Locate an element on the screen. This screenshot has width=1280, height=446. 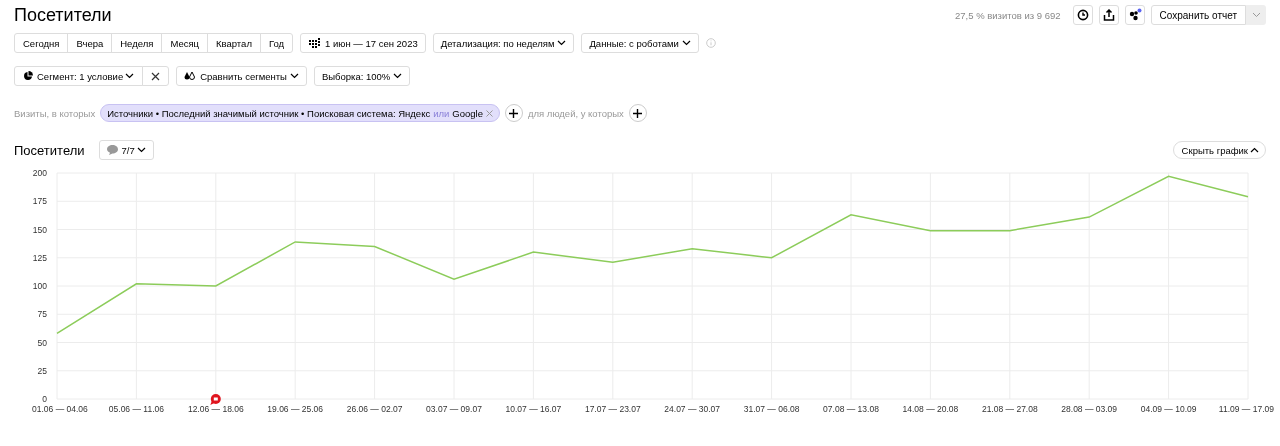
y-tick-label: 200 is located at coordinates (39, 173).